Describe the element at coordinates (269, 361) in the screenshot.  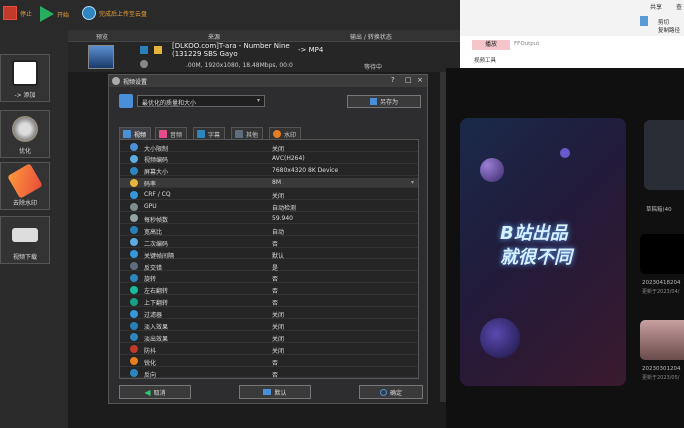
I see `setting-row-18: 锐化 否` at that location.